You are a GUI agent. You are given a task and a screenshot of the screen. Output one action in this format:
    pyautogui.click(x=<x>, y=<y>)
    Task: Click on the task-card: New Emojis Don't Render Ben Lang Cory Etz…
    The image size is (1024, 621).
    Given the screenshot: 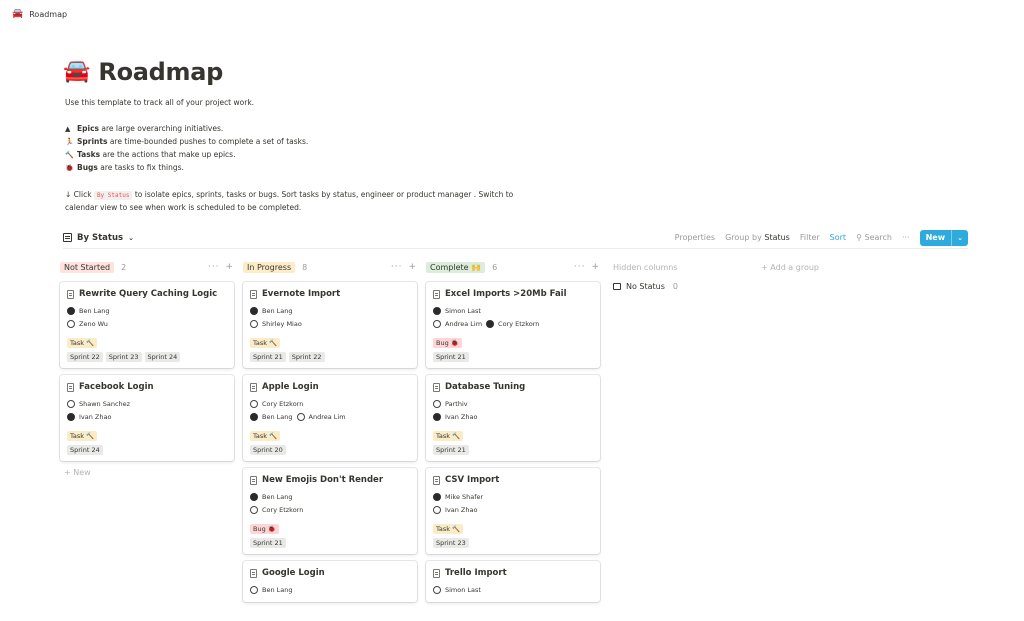 What is the action you would take?
    pyautogui.click(x=330, y=511)
    